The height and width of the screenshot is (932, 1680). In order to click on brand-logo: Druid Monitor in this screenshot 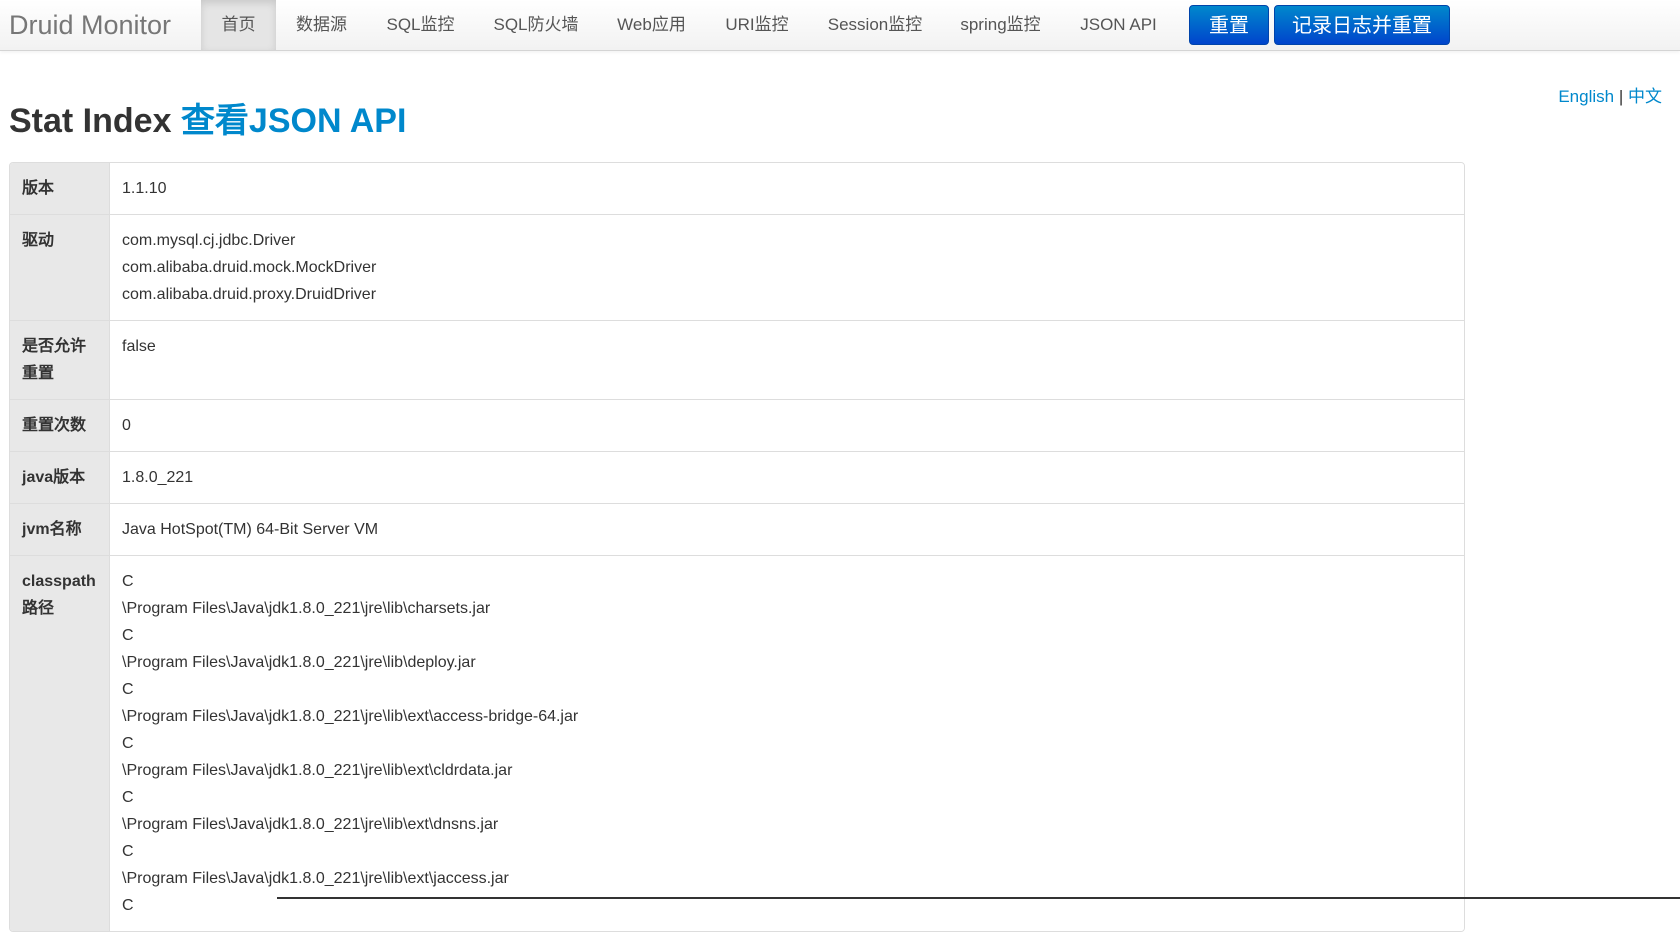, I will do `click(90, 25)`.